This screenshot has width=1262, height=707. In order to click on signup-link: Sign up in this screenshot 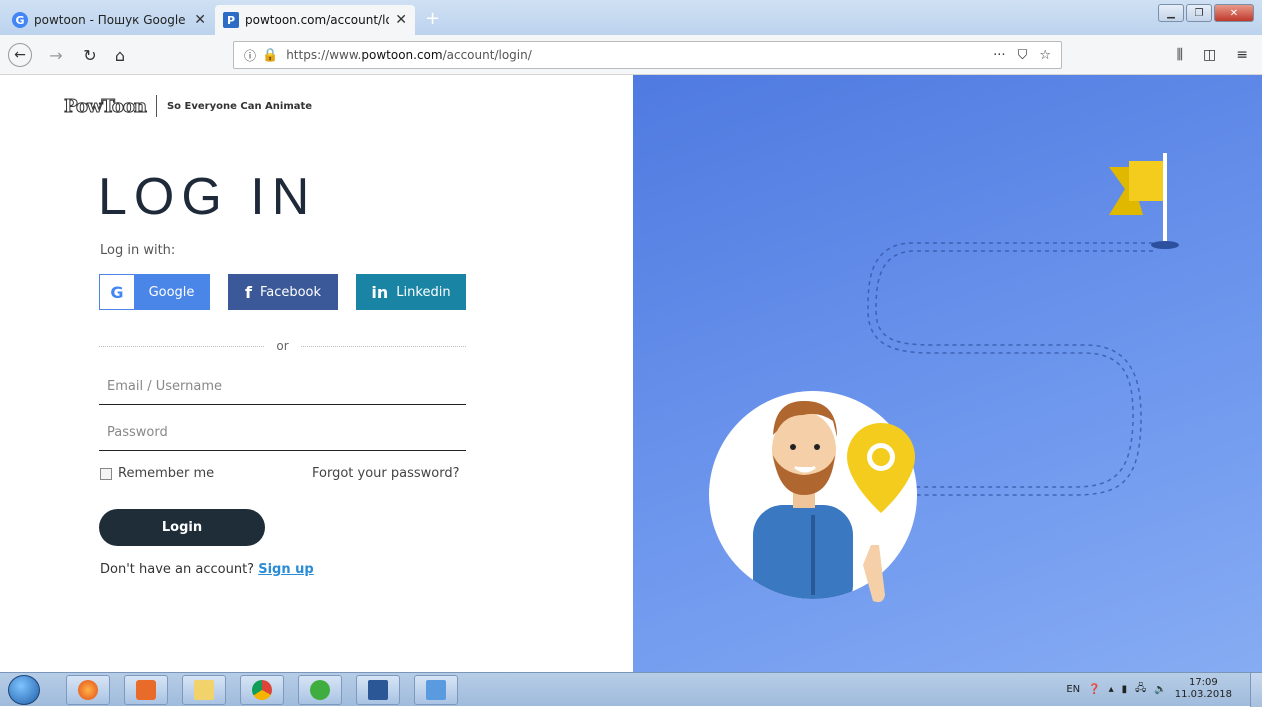, I will do `click(285, 569)`.